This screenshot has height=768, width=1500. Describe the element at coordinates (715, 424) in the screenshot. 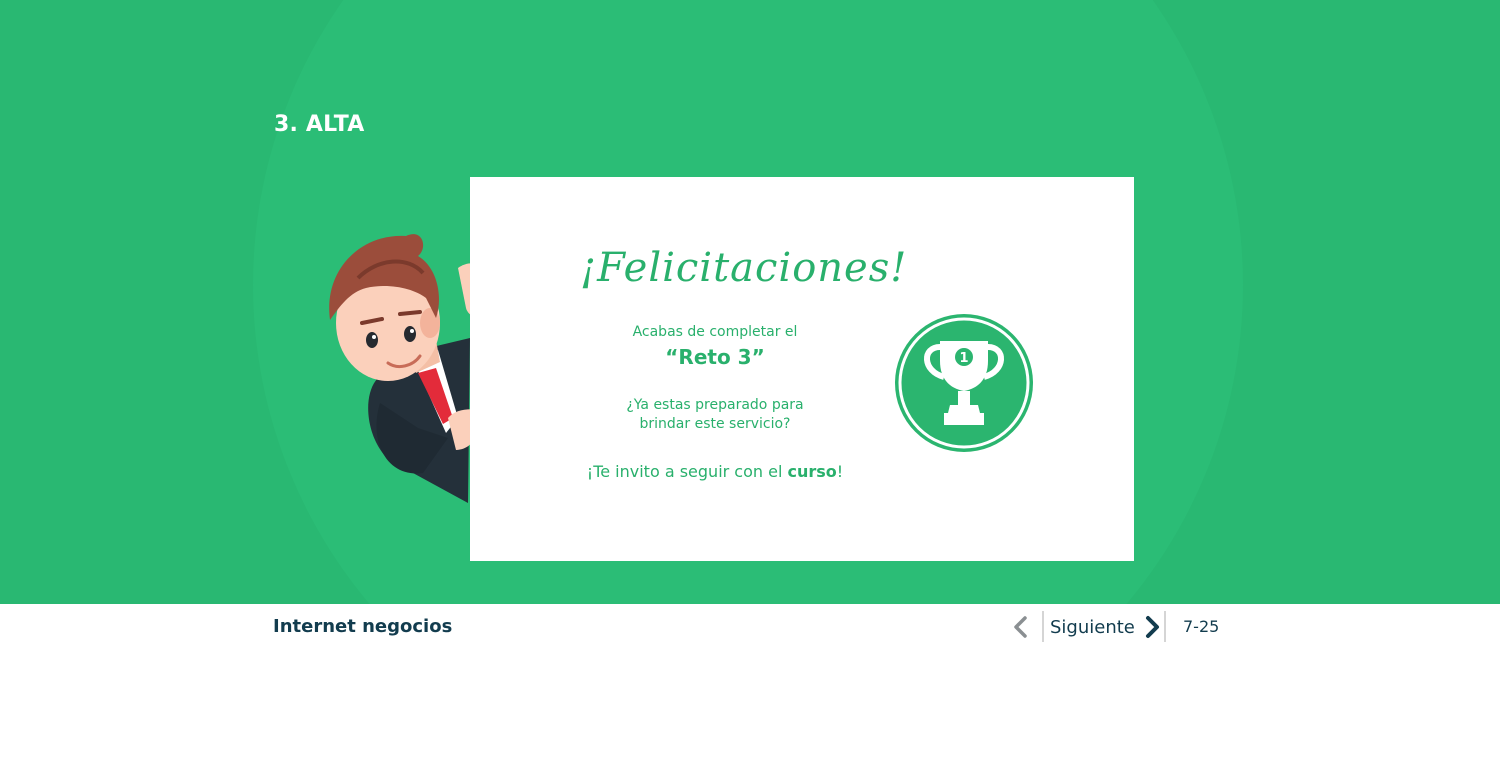

I see `ready-question-line-2: brindar este servicio?` at that location.